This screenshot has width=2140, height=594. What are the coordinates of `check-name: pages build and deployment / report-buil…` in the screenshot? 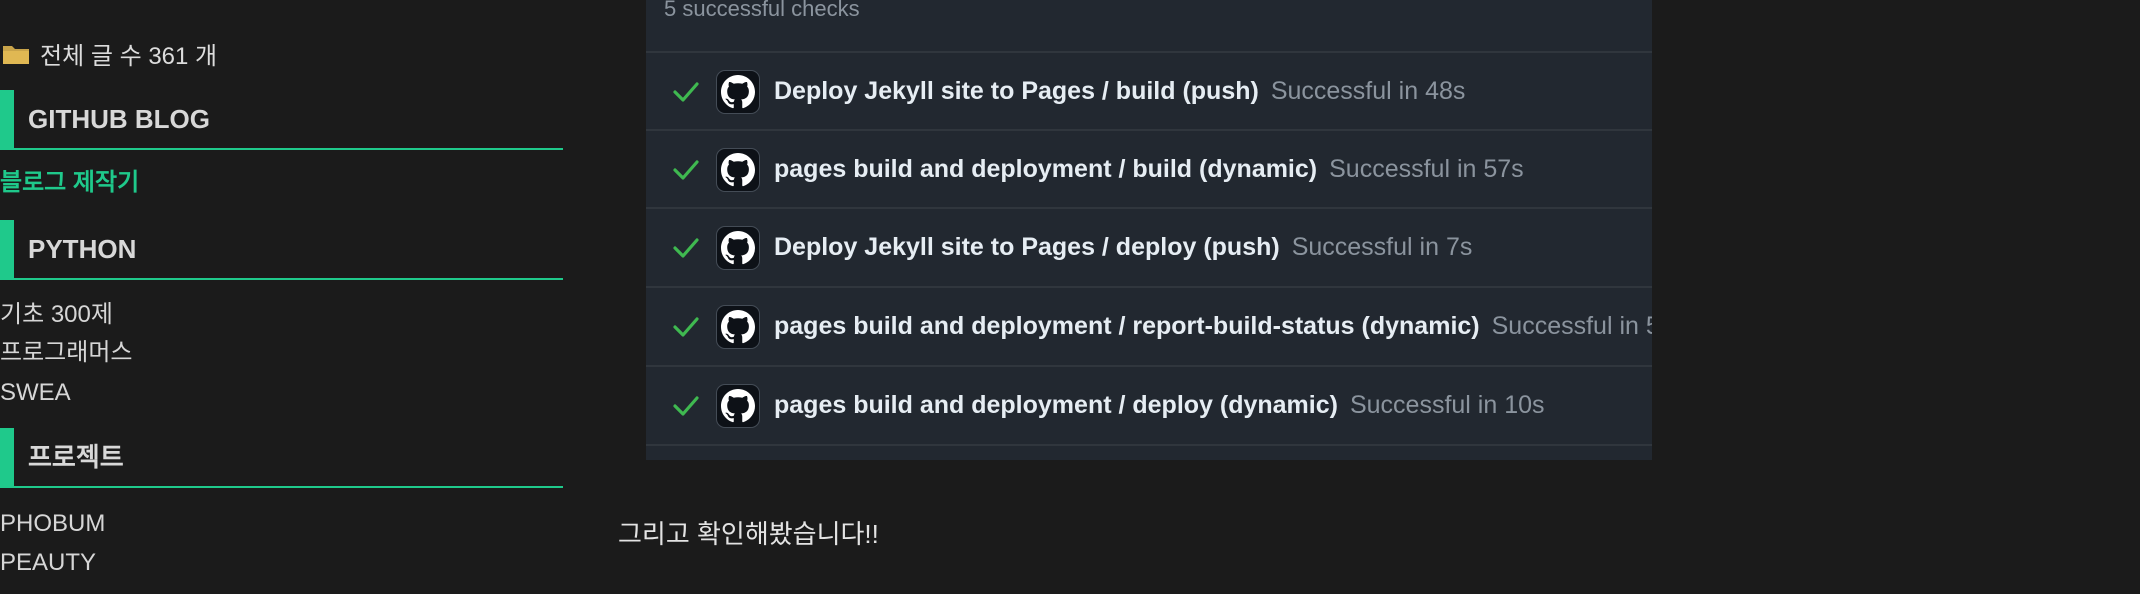 It's located at (1127, 326).